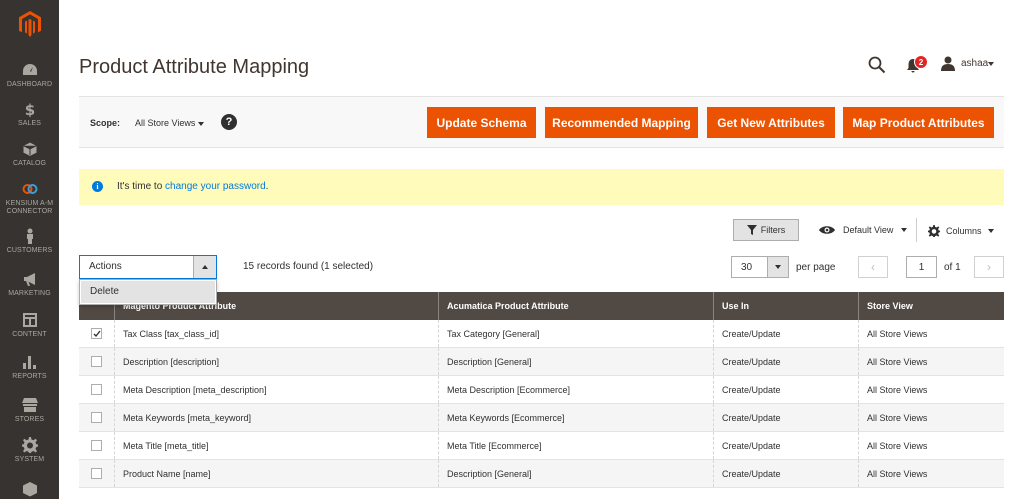 Image resolution: width=1024 pixels, height=499 pixels. Describe the element at coordinates (575, 445) in the screenshot. I see `acumatica-attribute-cell: Meta Title [Ecommerce]` at that location.